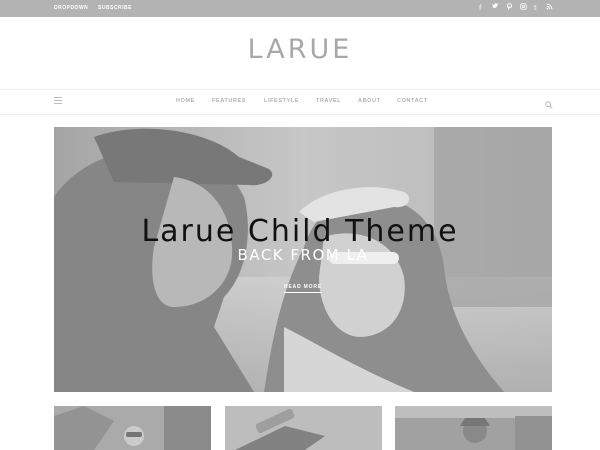 This screenshot has width=600, height=450. Describe the element at coordinates (303, 288) in the screenshot. I see `read-more-link: READ MORE` at that location.